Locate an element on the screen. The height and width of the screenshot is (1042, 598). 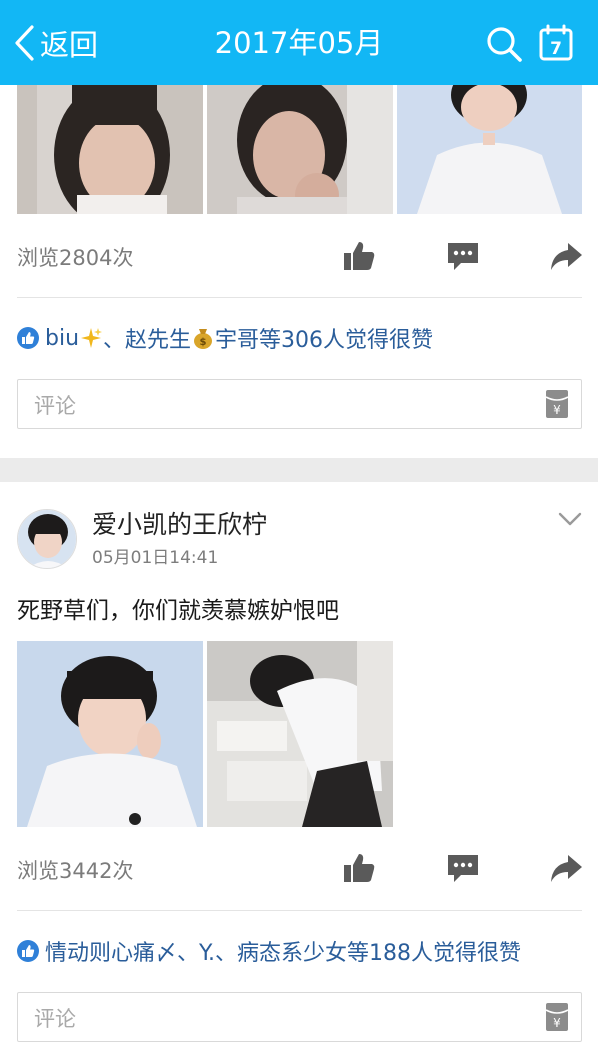
likes-row: biu 、赵先生 $ 宇哥等306人觉得很赞 is located at coordinates (225, 338).